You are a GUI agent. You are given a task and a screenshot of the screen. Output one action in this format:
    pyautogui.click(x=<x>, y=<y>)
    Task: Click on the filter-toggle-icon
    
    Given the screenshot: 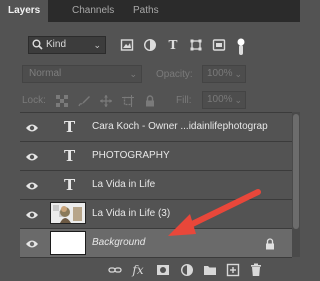 What is the action you would take?
    pyautogui.click(x=241, y=46)
    